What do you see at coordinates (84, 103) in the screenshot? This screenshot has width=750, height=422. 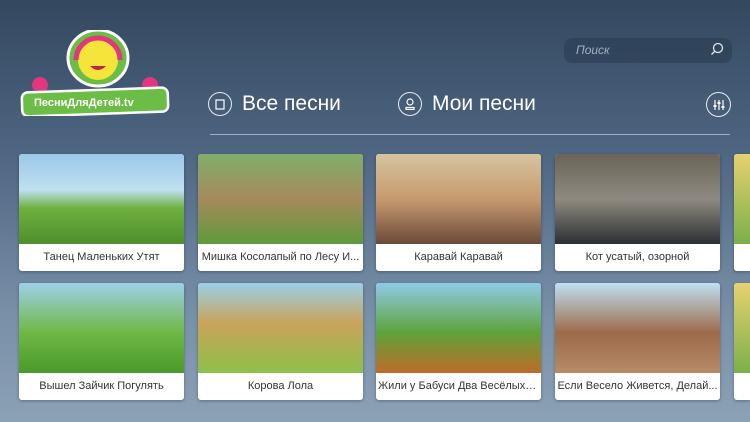 I see `logo-text: ПесниДляДетей.tv` at bounding box center [84, 103].